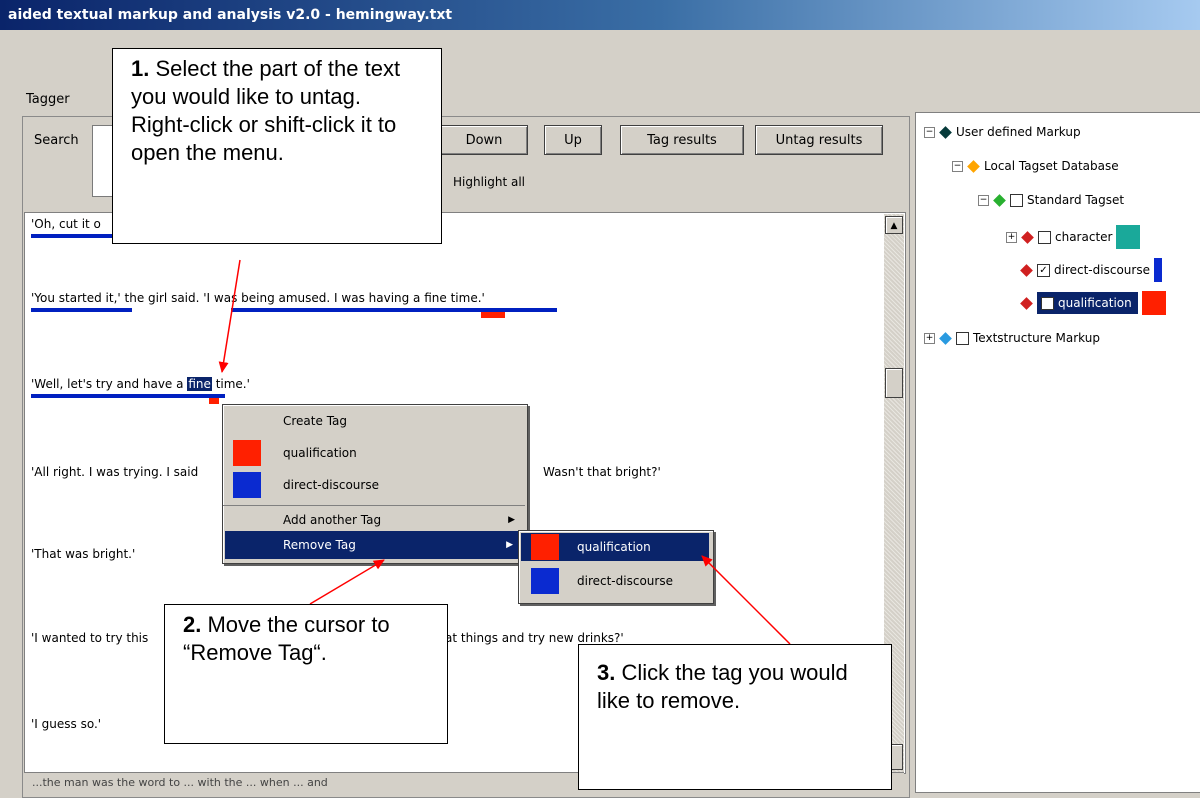 The height and width of the screenshot is (798, 1200). Describe the element at coordinates (894, 225) in the screenshot. I see `scroll-up-icon: ▲` at that location.